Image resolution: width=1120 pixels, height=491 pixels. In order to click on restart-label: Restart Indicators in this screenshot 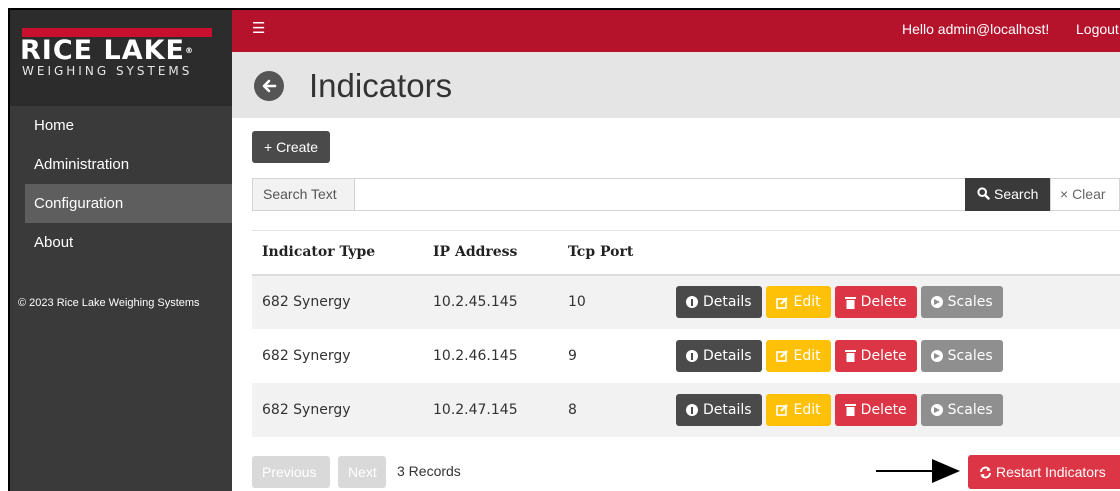, I will do `click(1051, 472)`.